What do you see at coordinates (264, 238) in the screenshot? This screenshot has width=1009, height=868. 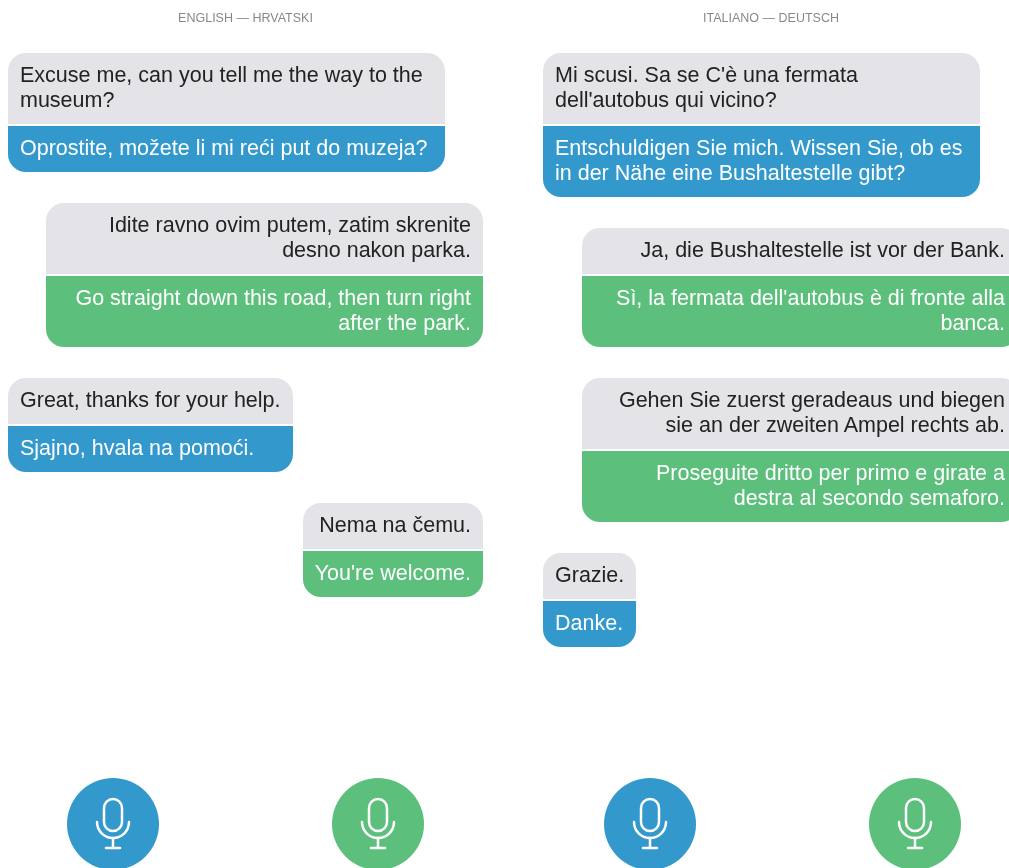 I see `original-text: Idite ravno ovim putem, zatim skrenite desno nakon parka.` at bounding box center [264, 238].